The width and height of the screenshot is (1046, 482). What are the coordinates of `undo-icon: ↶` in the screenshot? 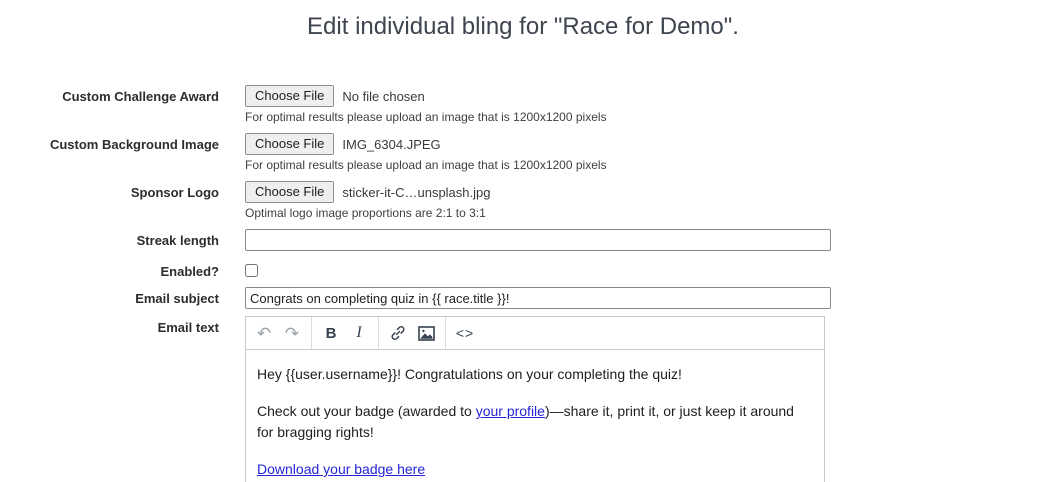 It's located at (264, 333).